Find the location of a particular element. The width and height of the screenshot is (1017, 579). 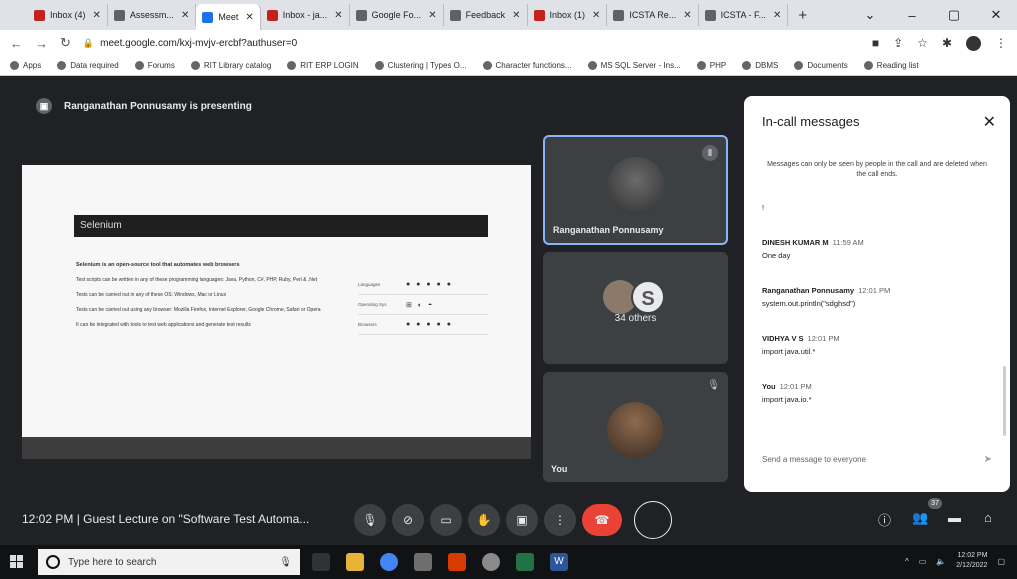

excel-icon is located at coordinates (525, 562).